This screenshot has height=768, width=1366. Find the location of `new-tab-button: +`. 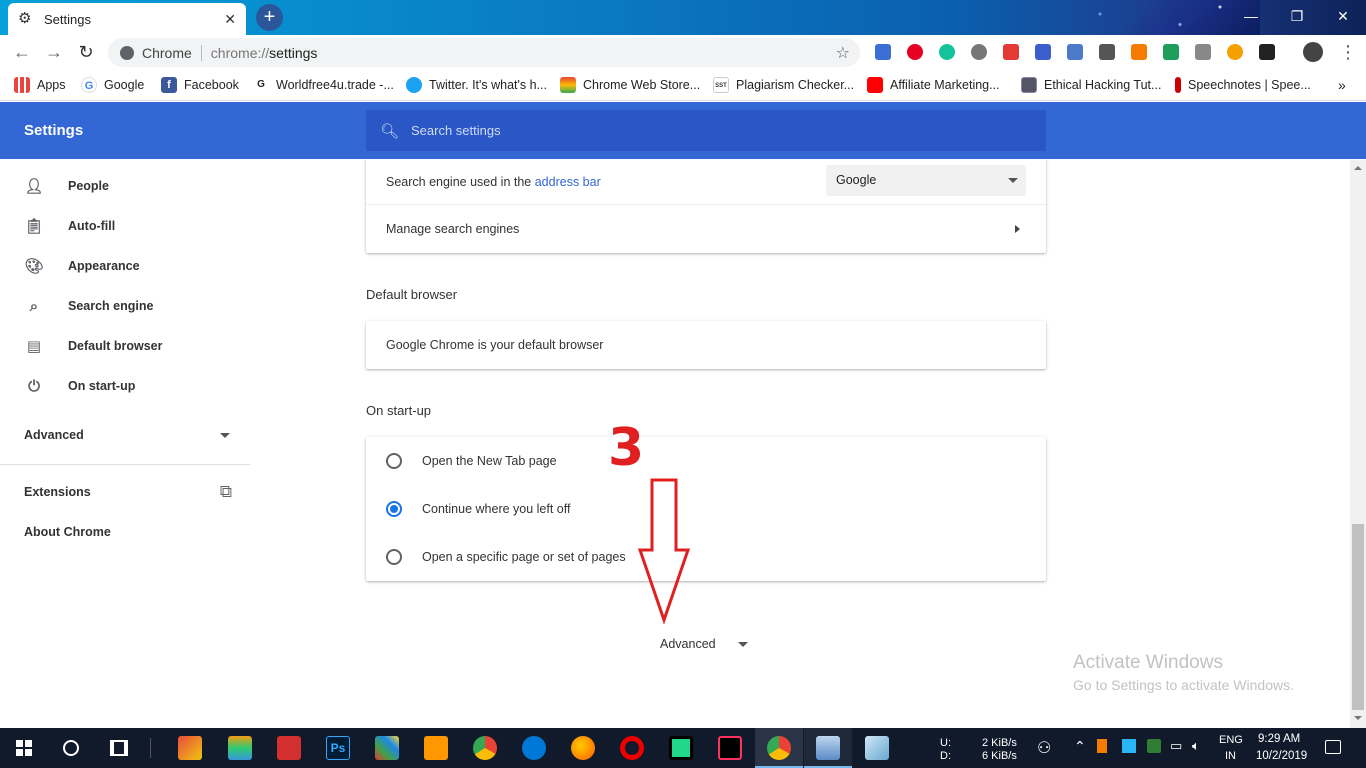

new-tab-button: + is located at coordinates (269, 17).